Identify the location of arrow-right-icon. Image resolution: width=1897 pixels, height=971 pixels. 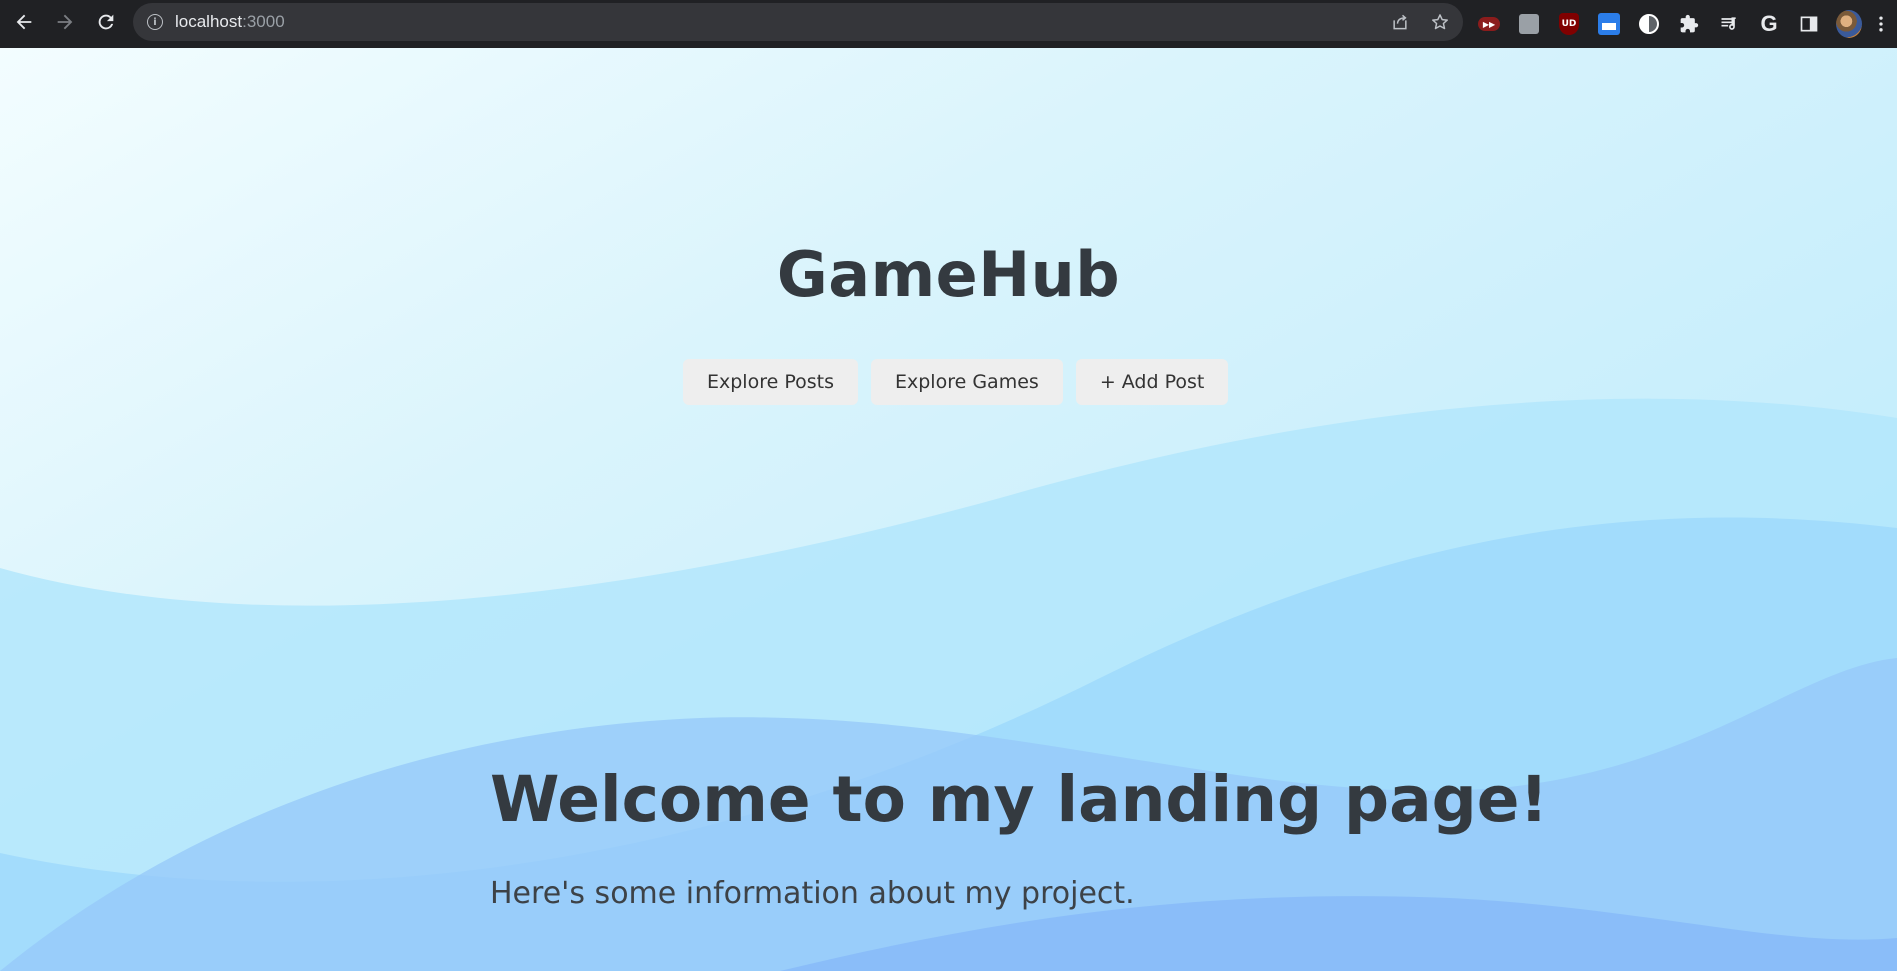
(65, 22).